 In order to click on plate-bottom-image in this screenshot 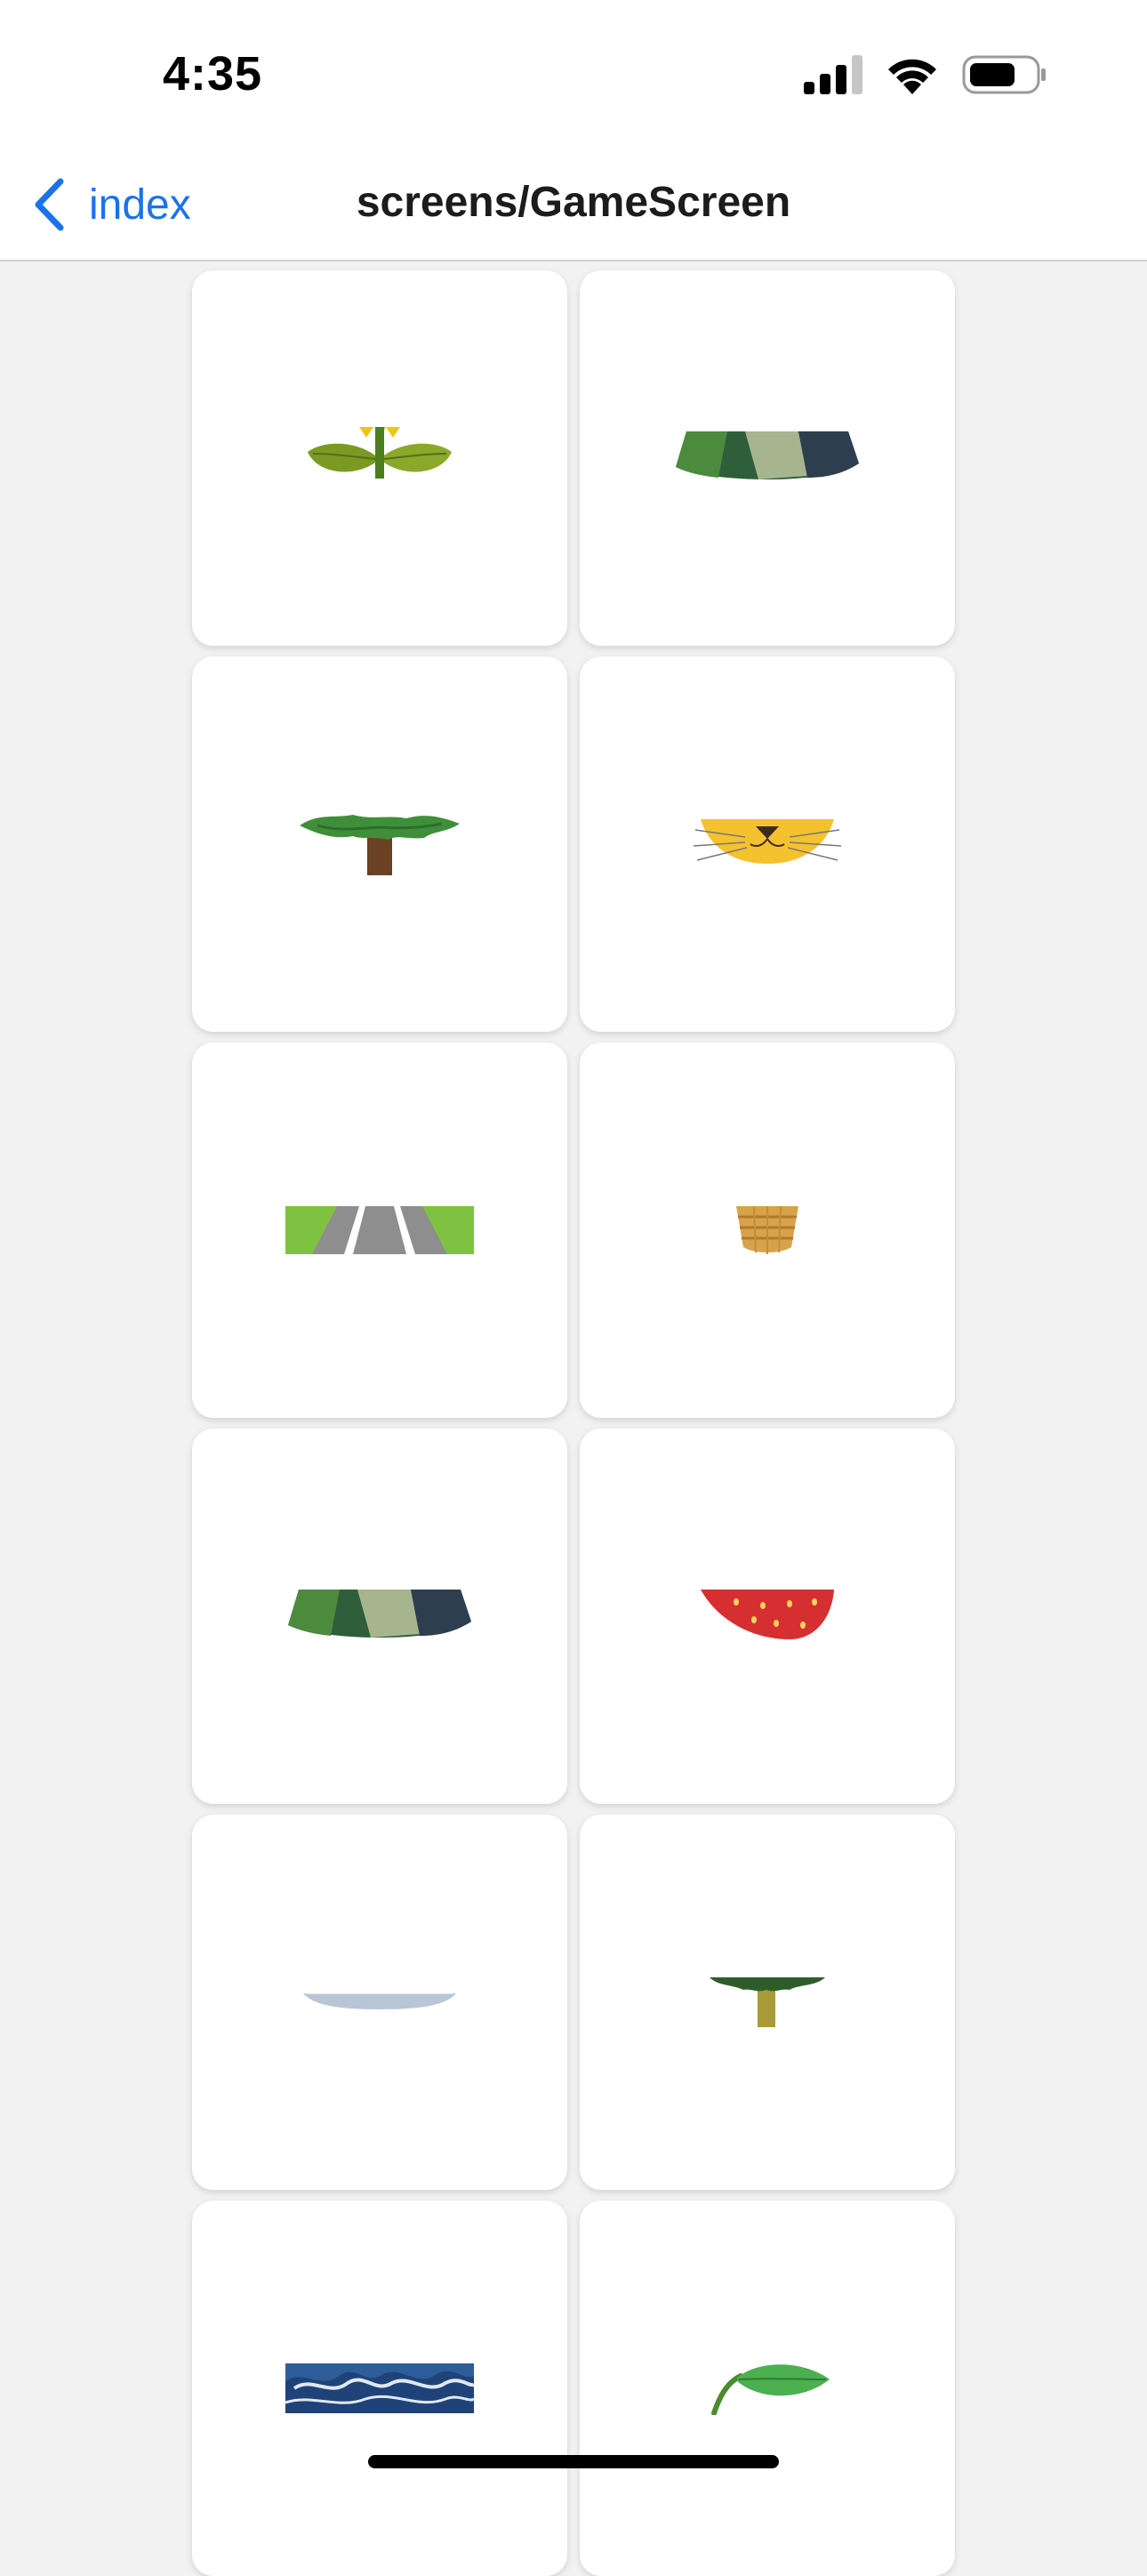, I will do `click(379, 2001)`.